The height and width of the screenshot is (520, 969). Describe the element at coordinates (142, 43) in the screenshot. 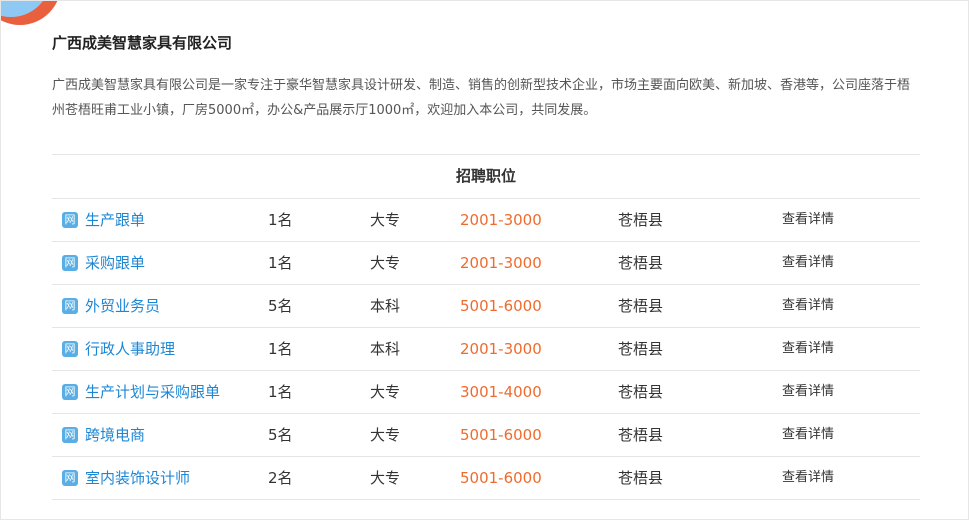

I see `company-name: 广西成美智慧家具有限公司` at that location.